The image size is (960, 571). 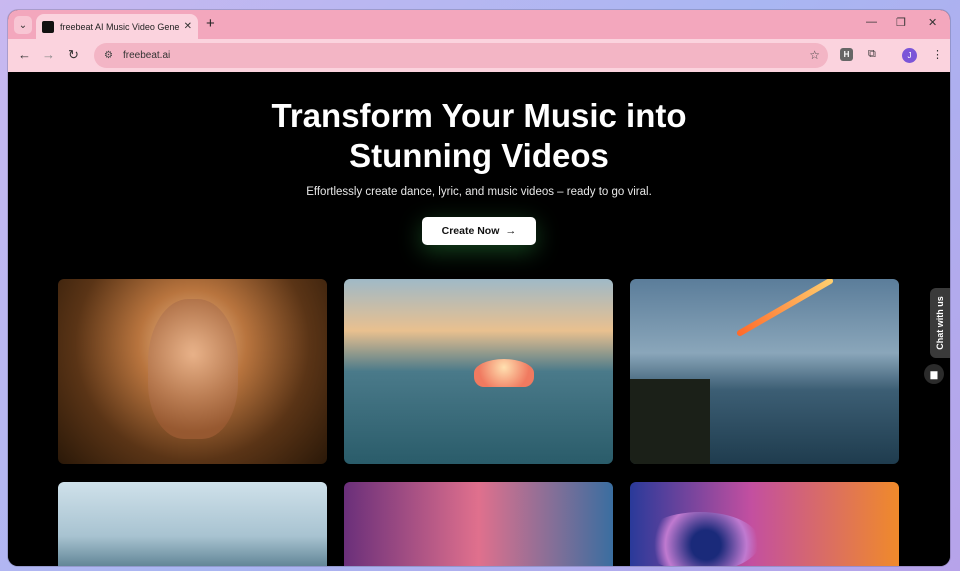 I want to click on reload-button: ↻, so click(x=73, y=55).